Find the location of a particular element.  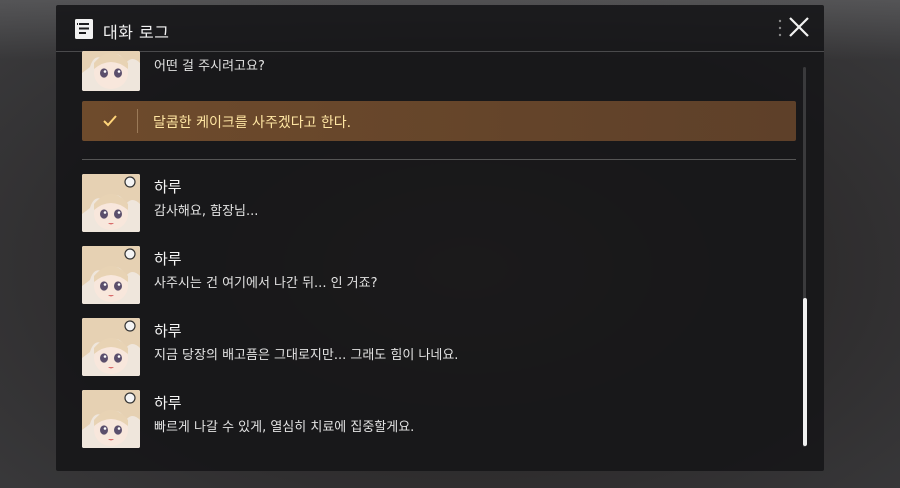

log-entry: 하루 지금 당장의 배고픔은 그대로지만... 그래도 힘이 나네요. is located at coordinates (412, 347).